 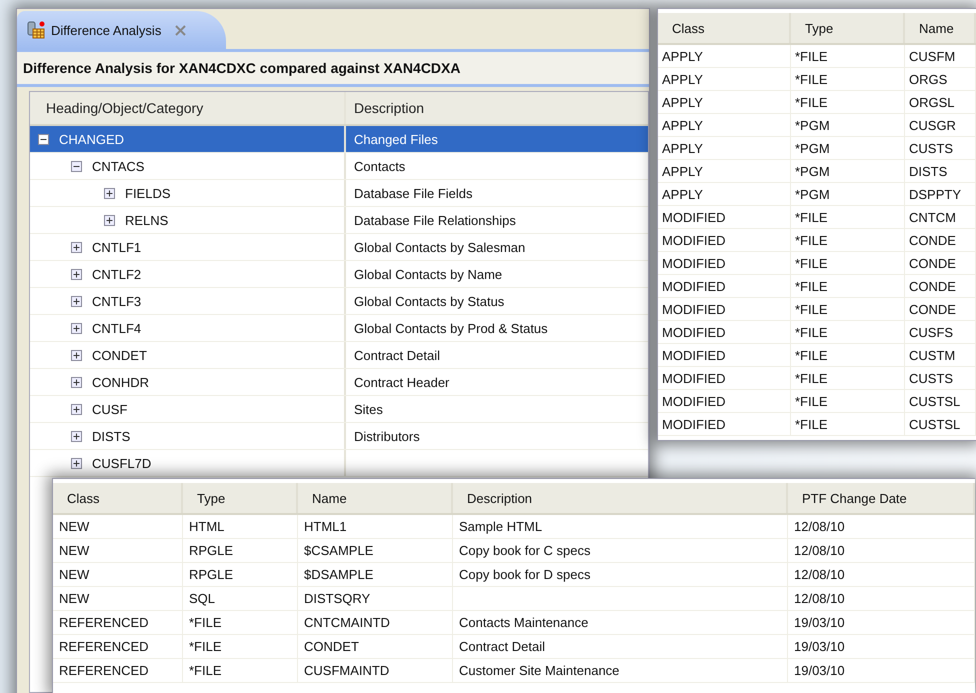 I want to click on table-cell: Copy book for D specs, so click(x=620, y=574).